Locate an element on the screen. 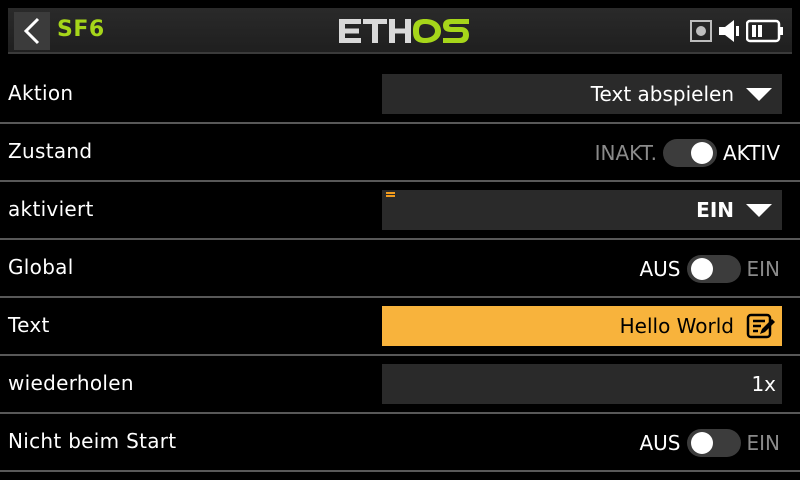  toggle-on-label: AKTIV is located at coordinates (751, 153).